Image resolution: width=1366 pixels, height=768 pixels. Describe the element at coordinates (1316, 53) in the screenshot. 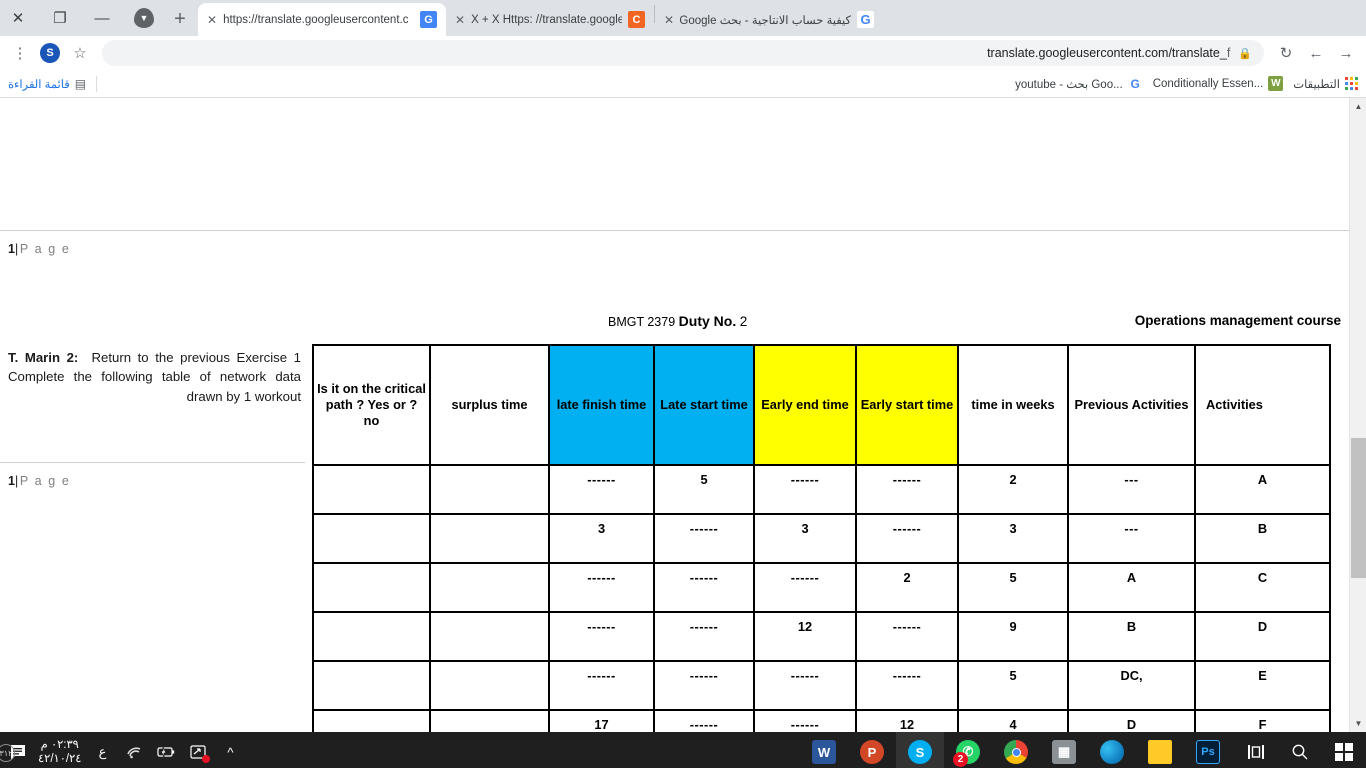

I see `back-button: ←` at that location.